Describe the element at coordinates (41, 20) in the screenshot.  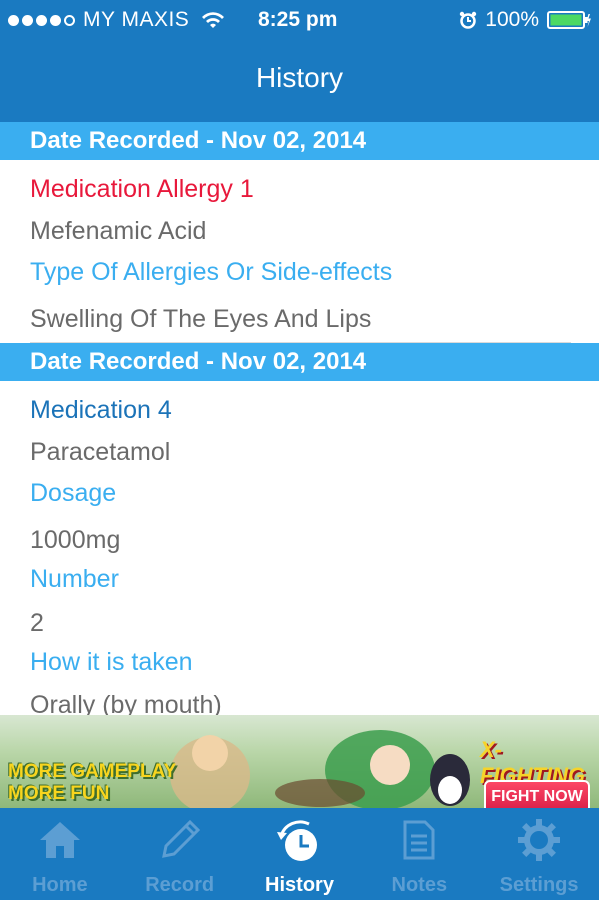
I see `signal-strength-icon` at that location.